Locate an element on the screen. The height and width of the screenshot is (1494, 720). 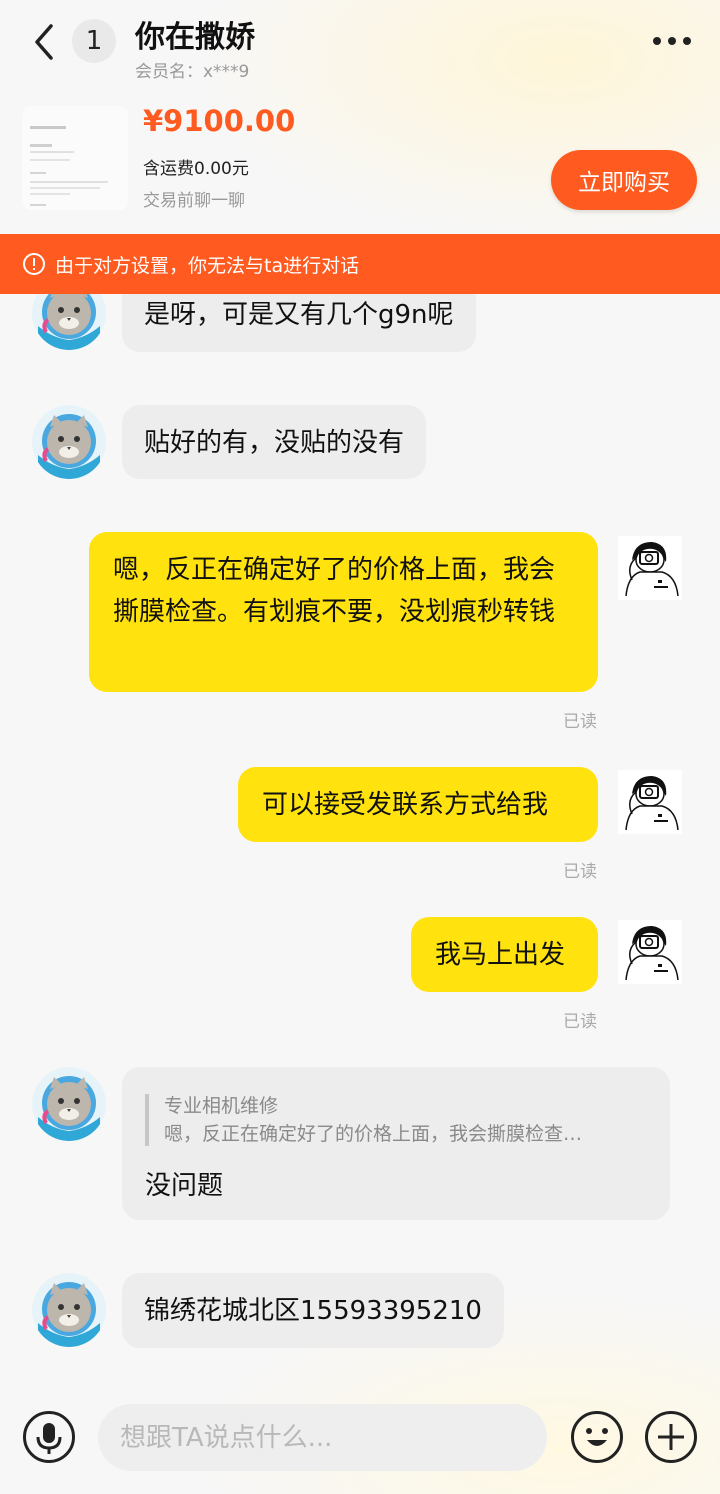
quote-message-bubble: 专业相机维修 嗯，反正在确定好了的价格上面，我会撕膜检查… 没问题 is located at coordinates (396, 1143).